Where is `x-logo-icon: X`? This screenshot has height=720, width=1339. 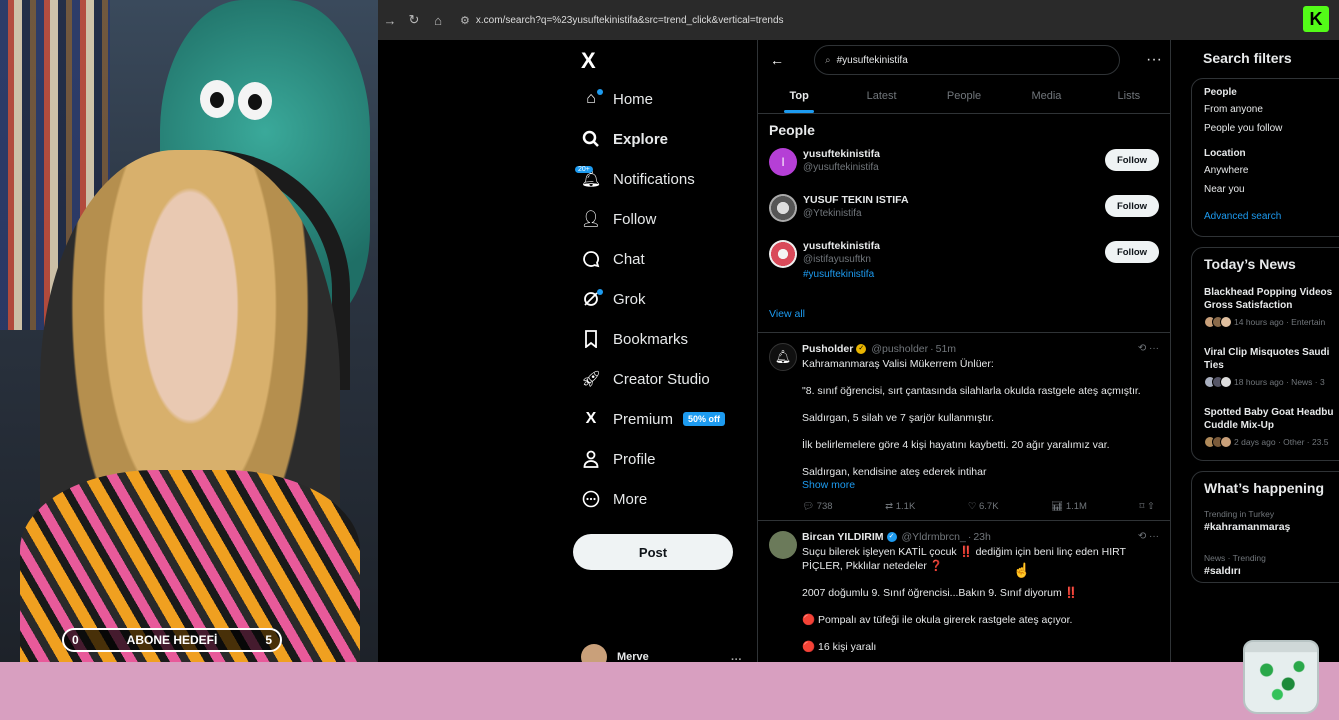 x-logo-icon: X is located at coordinates (588, 61).